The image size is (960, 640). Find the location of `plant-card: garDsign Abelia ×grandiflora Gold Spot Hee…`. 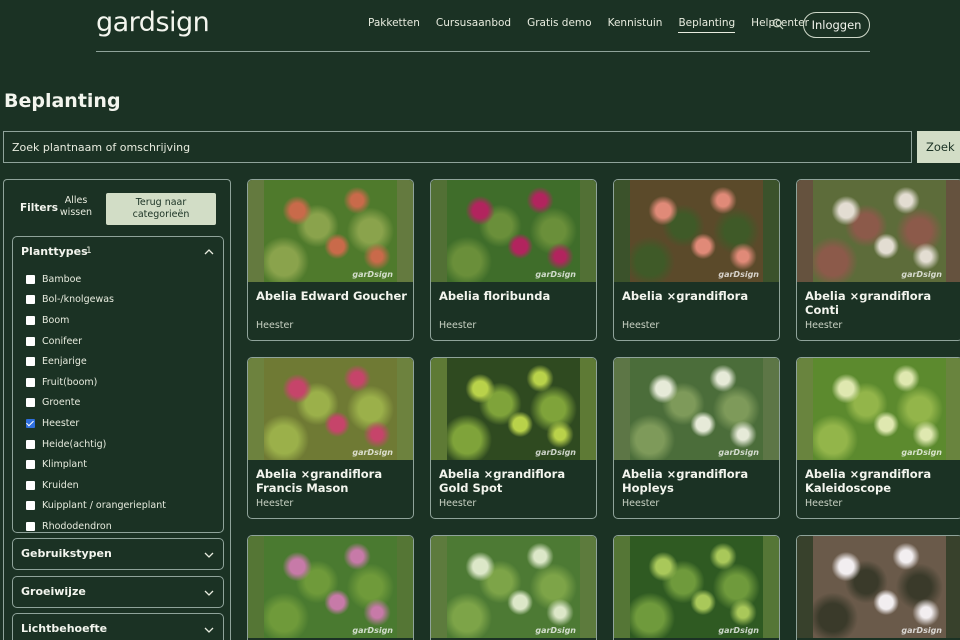

plant-card: garDsign Abelia ×grandiflora Gold Spot Hee… is located at coordinates (513, 438).